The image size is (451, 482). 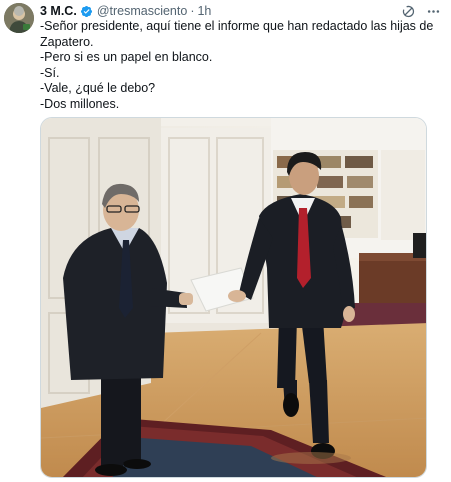 What do you see at coordinates (204, 11) in the screenshot?
I see `timestamp: 1h` at bounding box center [204, 11].